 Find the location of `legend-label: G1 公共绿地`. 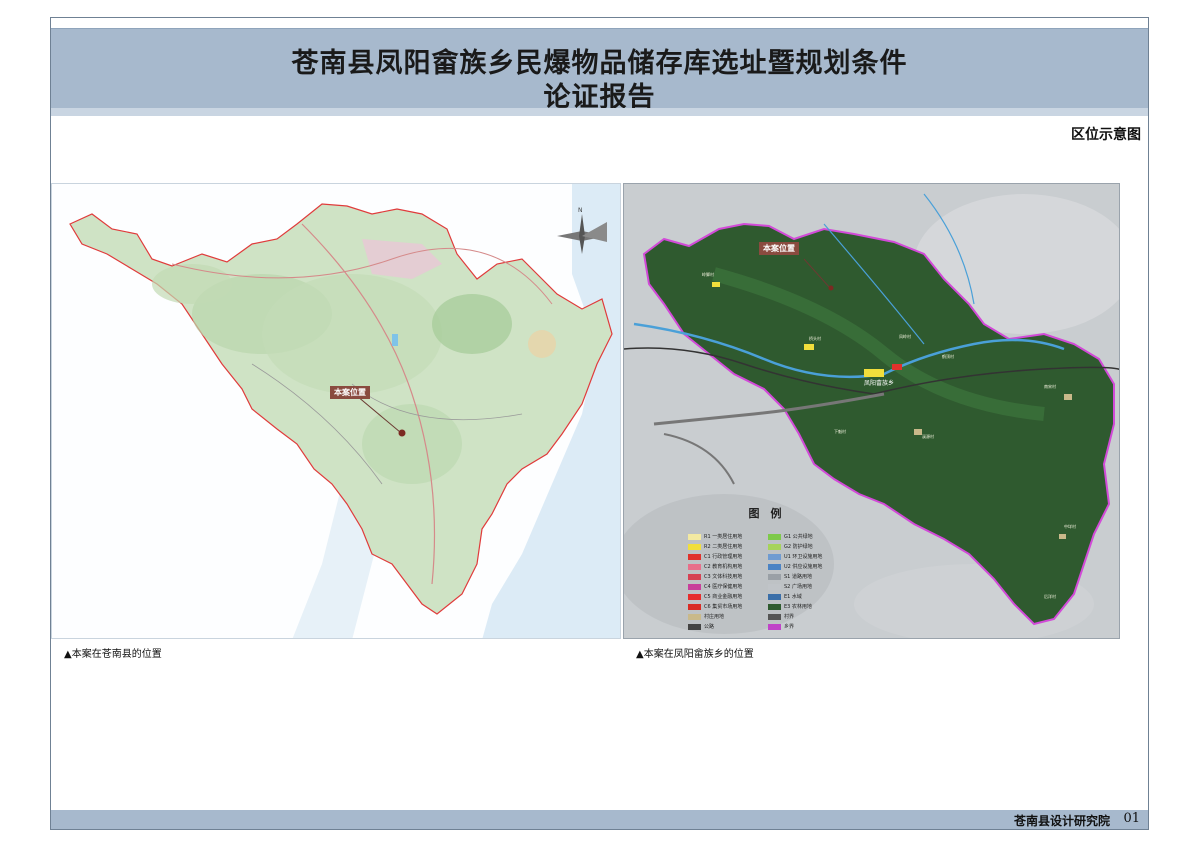

legend-label: G1 公共绿地 is located at coordinates (798, 537).